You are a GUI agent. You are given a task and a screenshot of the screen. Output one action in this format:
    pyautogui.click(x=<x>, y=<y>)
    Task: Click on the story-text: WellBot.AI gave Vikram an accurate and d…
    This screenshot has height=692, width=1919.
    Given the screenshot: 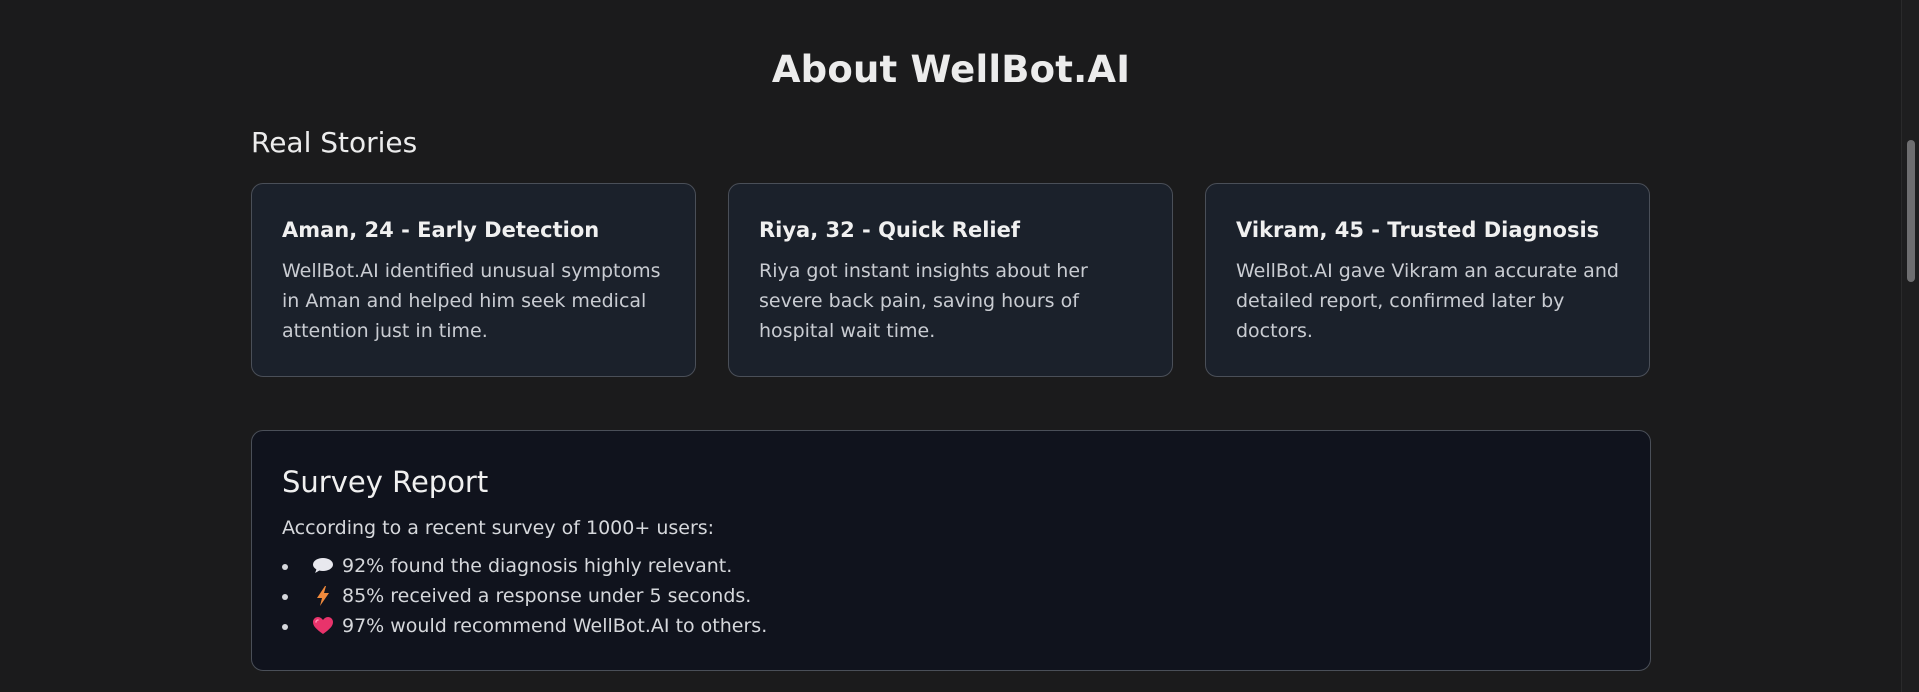 What is the action you would take?
    pyautogui.click(x=1427, y=301)
    